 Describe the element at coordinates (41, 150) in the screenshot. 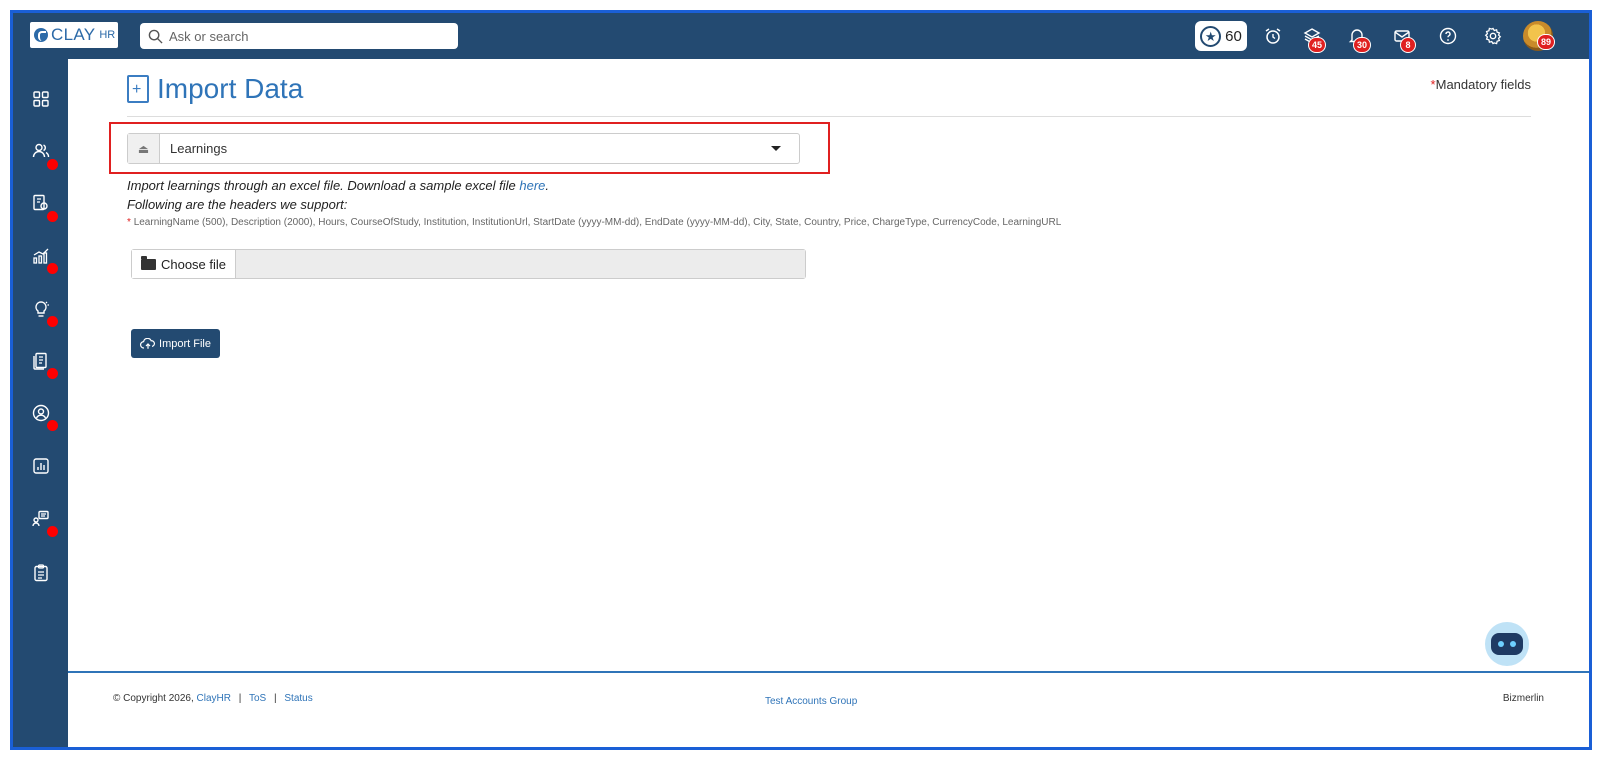

I see `users-icon` at that location.